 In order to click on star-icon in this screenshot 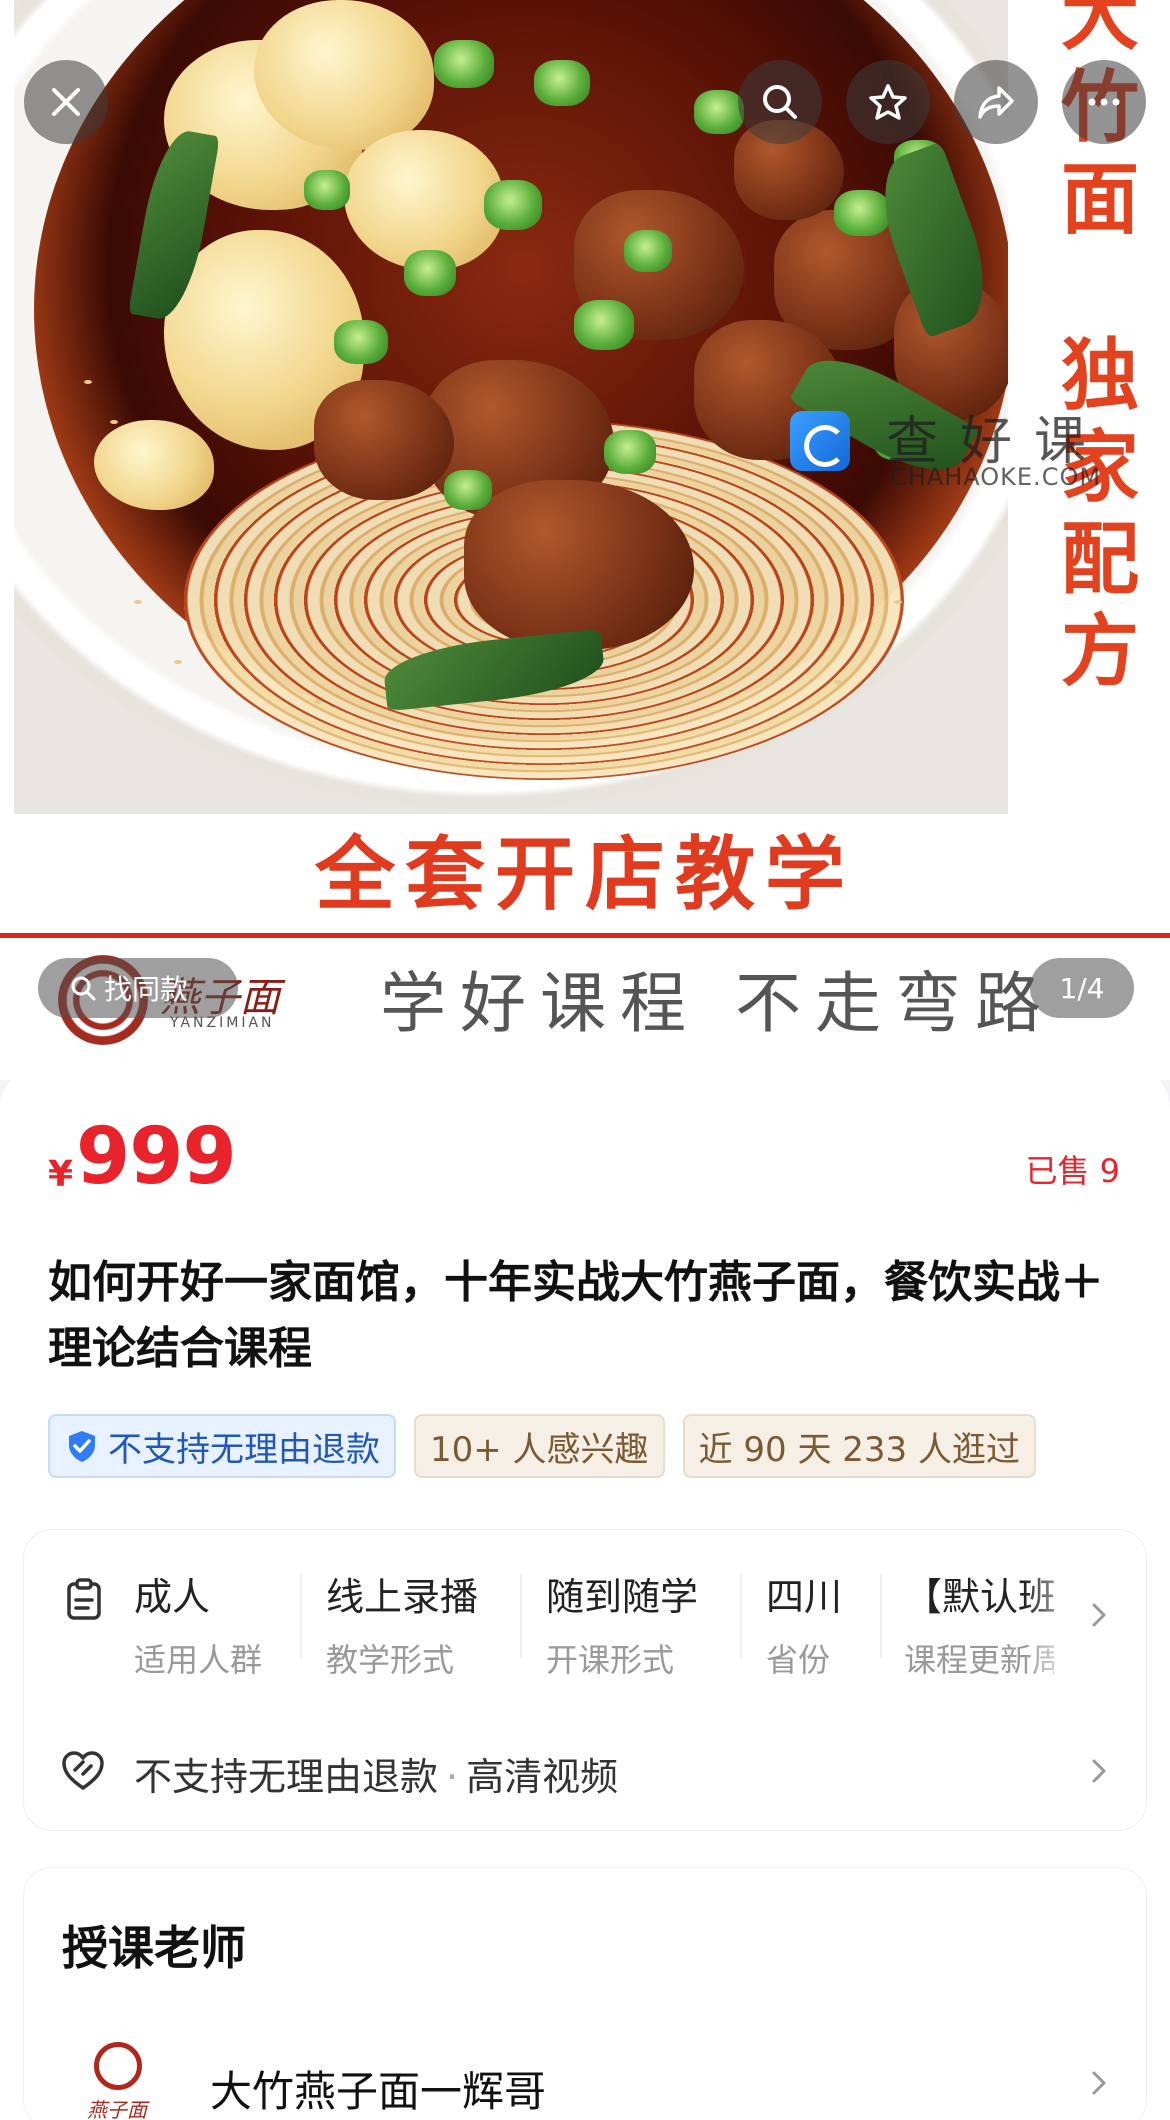, I will do `click(888, 102)`.